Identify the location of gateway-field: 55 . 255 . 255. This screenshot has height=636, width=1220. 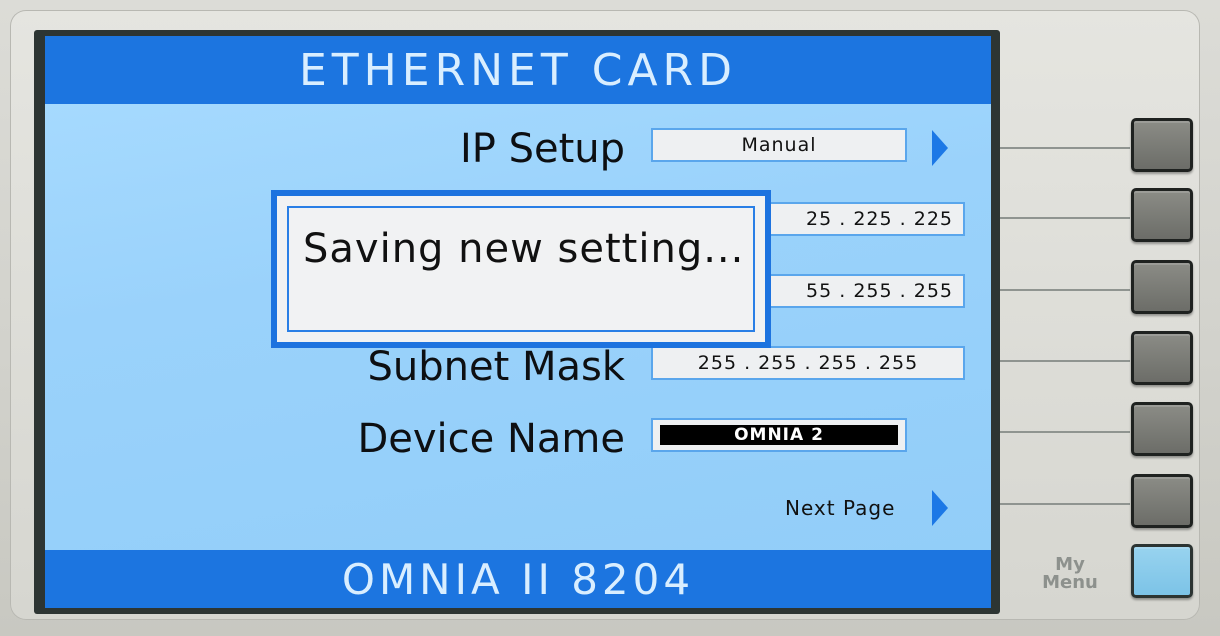
(855, 291).